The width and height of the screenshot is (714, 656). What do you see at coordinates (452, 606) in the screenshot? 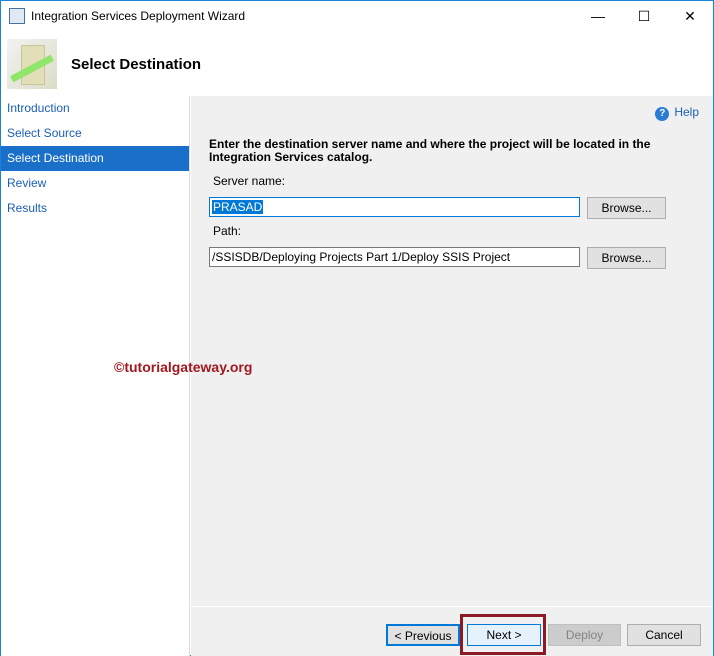
I see `footer-divider` at bounding box center [452, 606].